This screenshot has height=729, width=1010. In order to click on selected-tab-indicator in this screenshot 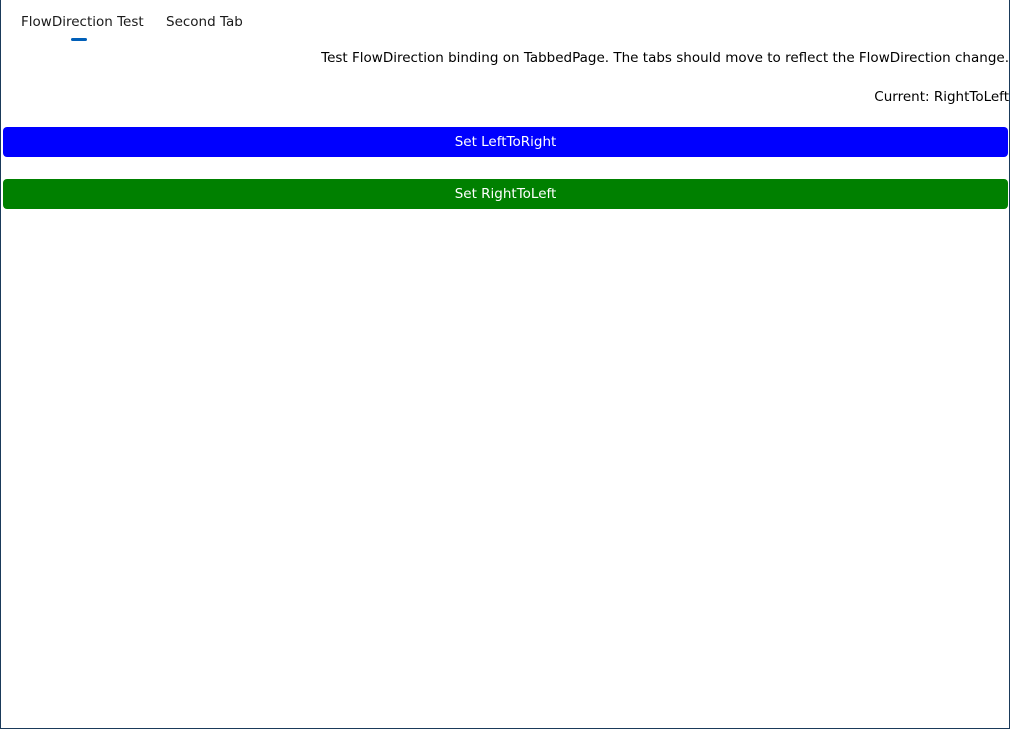, I will do `click(79, 39)`.